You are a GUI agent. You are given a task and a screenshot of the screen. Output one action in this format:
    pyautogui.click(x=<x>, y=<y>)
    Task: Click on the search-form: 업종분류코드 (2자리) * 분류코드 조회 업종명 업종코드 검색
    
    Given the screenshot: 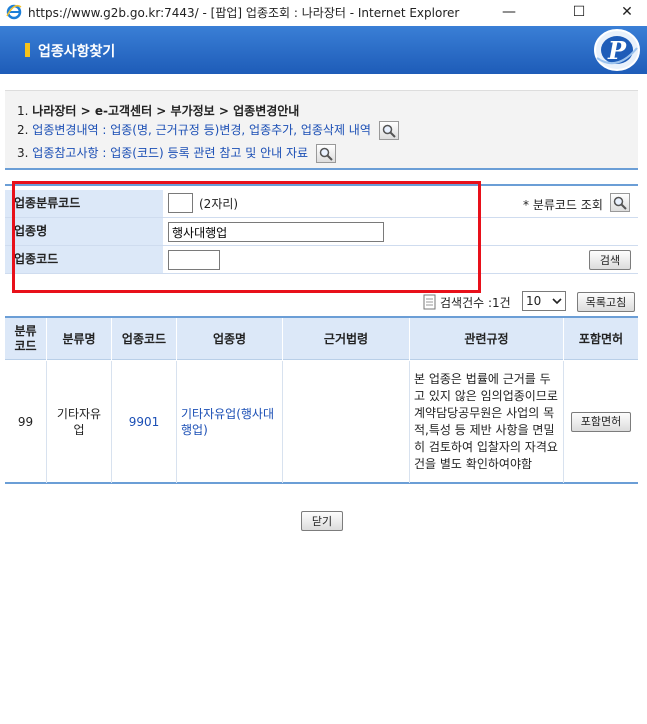 What is the action you would take?
    pyautogui.click(x=321, y=229)
    